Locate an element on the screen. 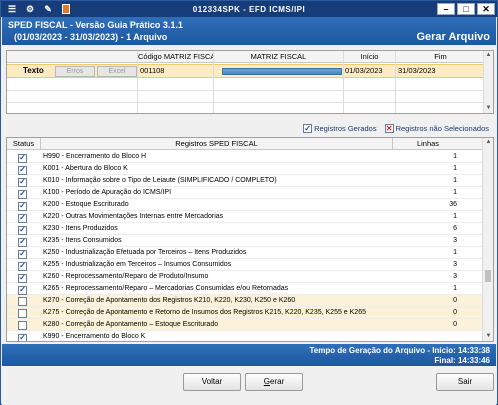 The image size is (498, 405). record-description: K230 - Itens Produzidos is located at coordinates (80, 228).